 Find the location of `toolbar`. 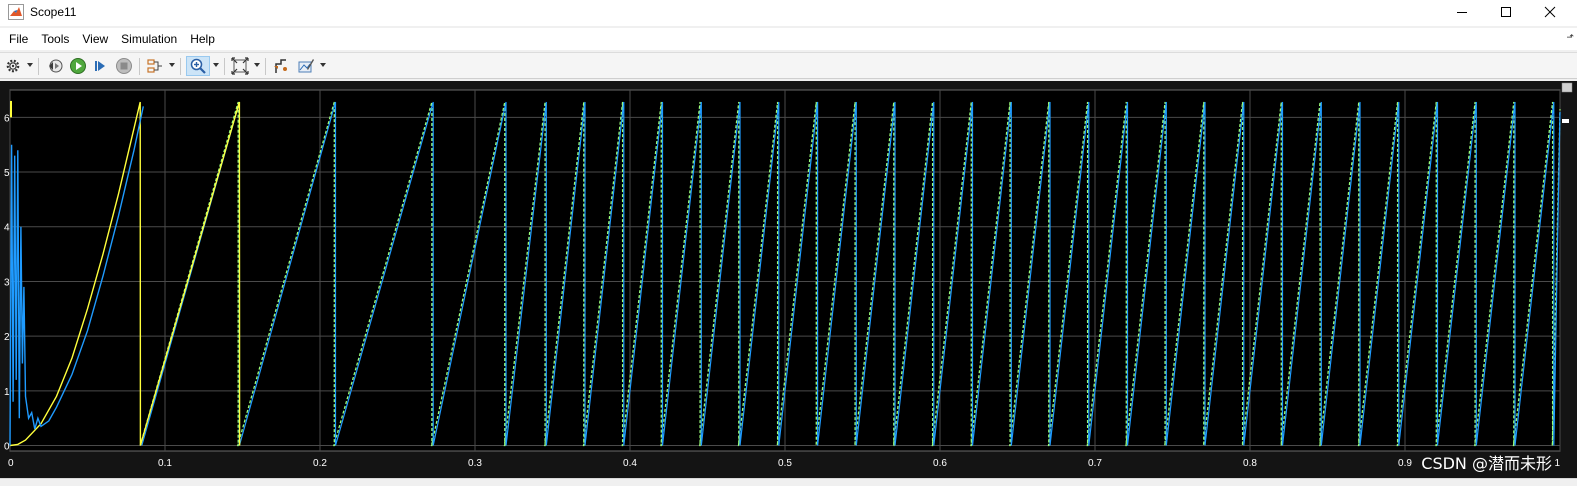

toolbar is located at coordinates (788, 65).